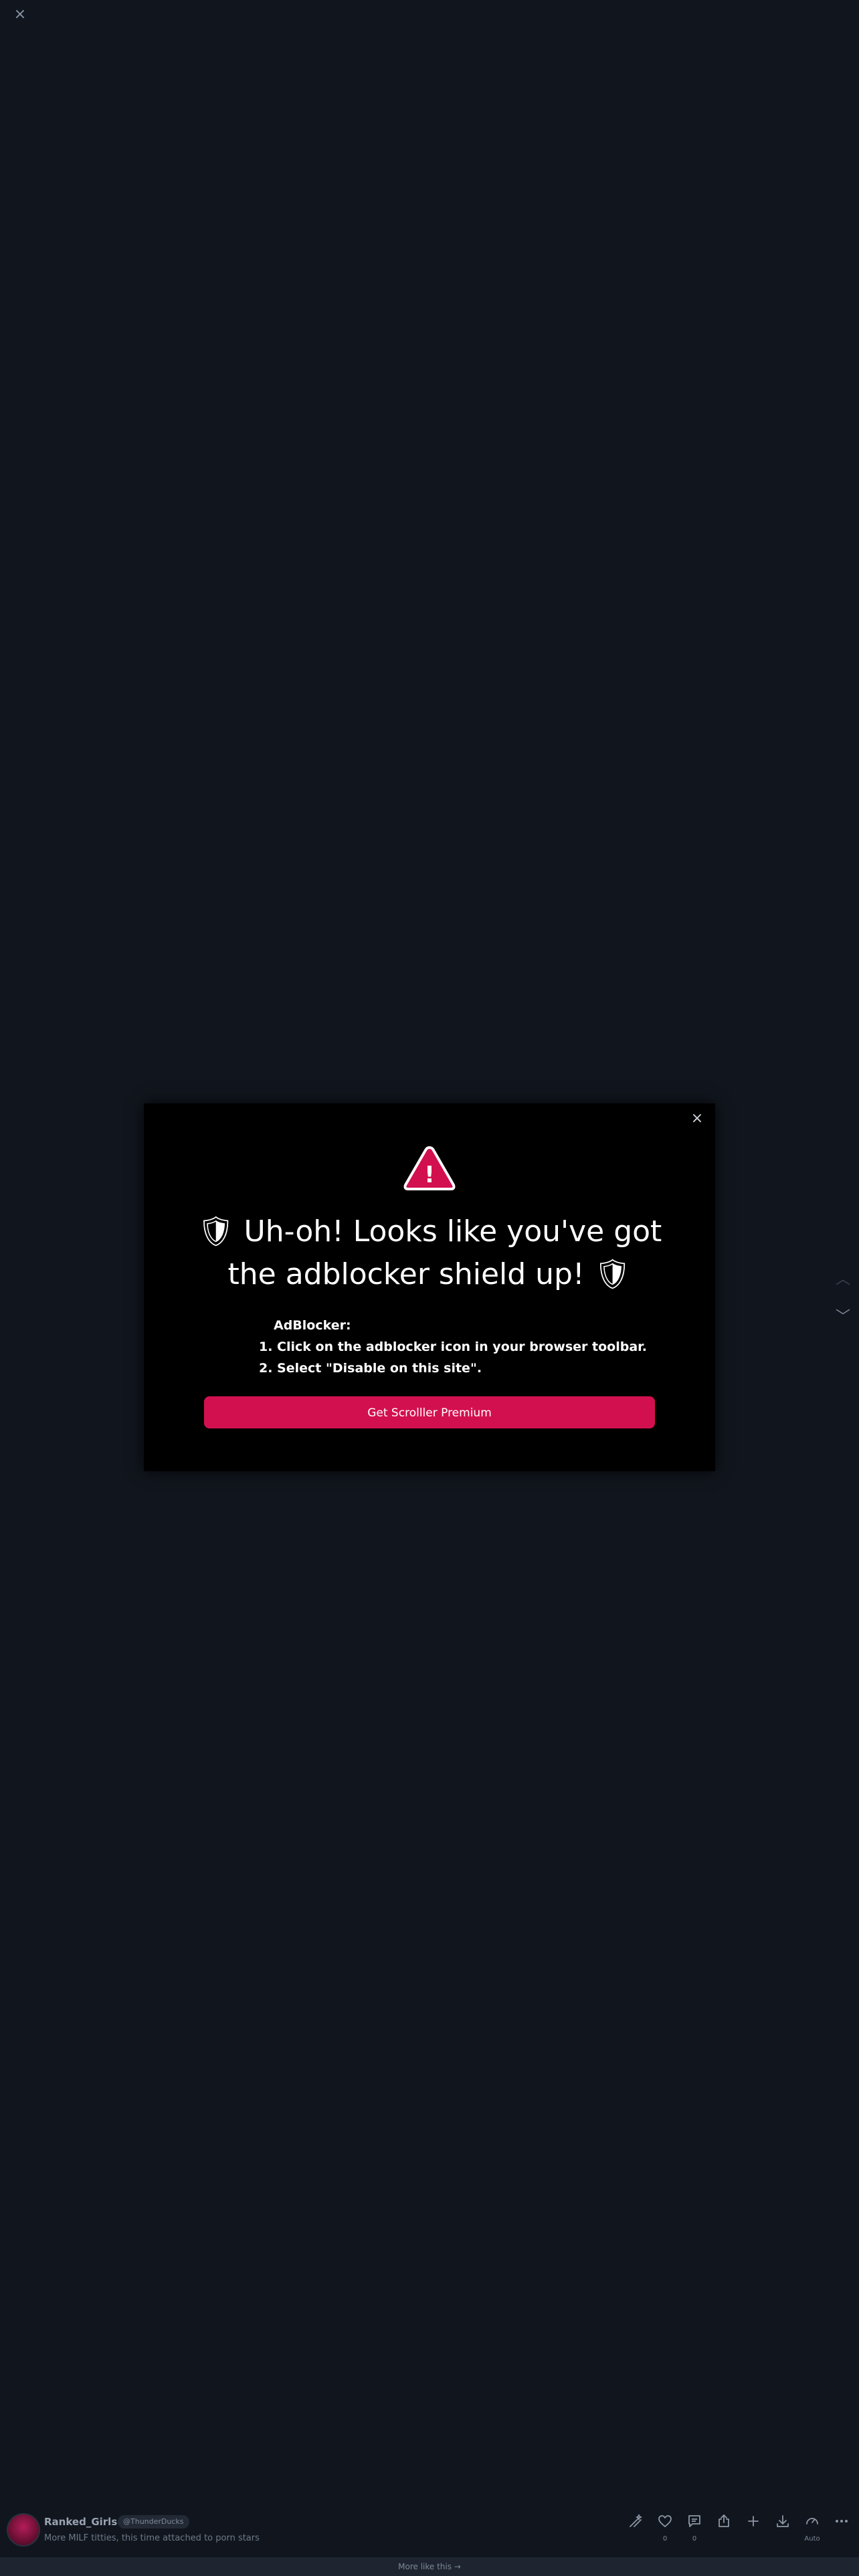 The height and width of the screenshot is (2576, 859). Describe the element at coordinates (843, 1280) in the screenshot. I see `chevron-up-icon: ︿` at that location.